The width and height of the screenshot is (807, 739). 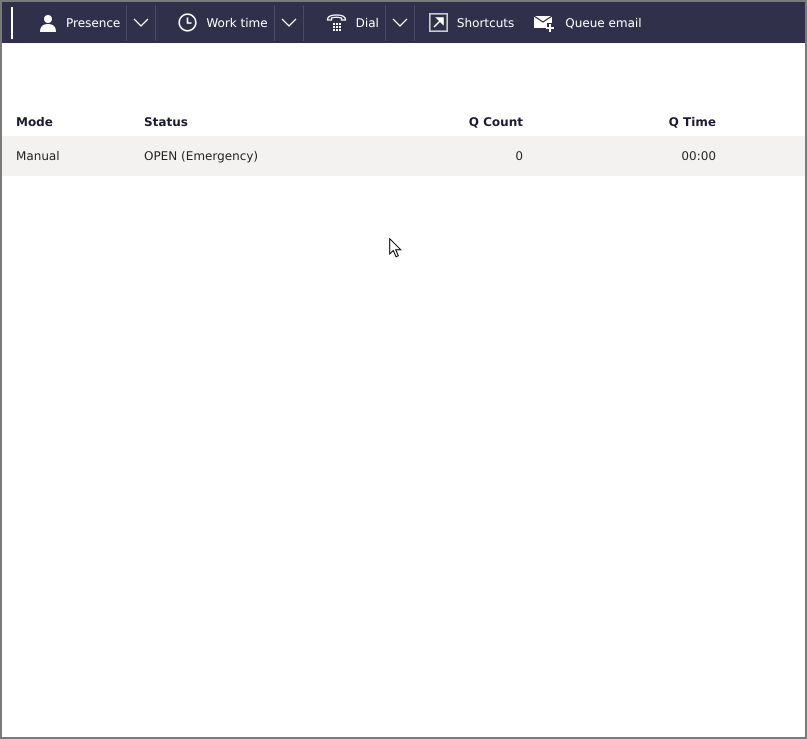 I want to click on table-cell-text: Manual, so click(x=38, y=156).